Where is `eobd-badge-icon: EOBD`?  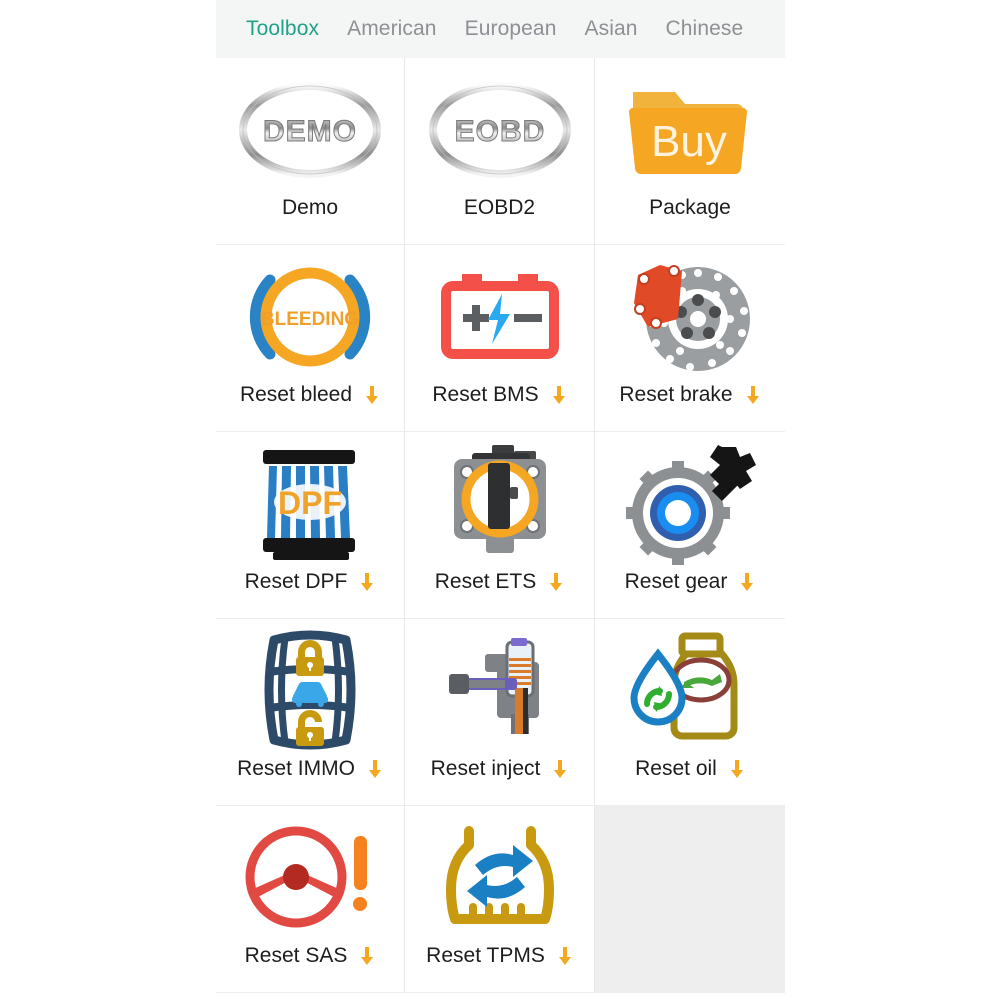 eobd-badge-icon: EOBD is located at coordinates (500, 130).